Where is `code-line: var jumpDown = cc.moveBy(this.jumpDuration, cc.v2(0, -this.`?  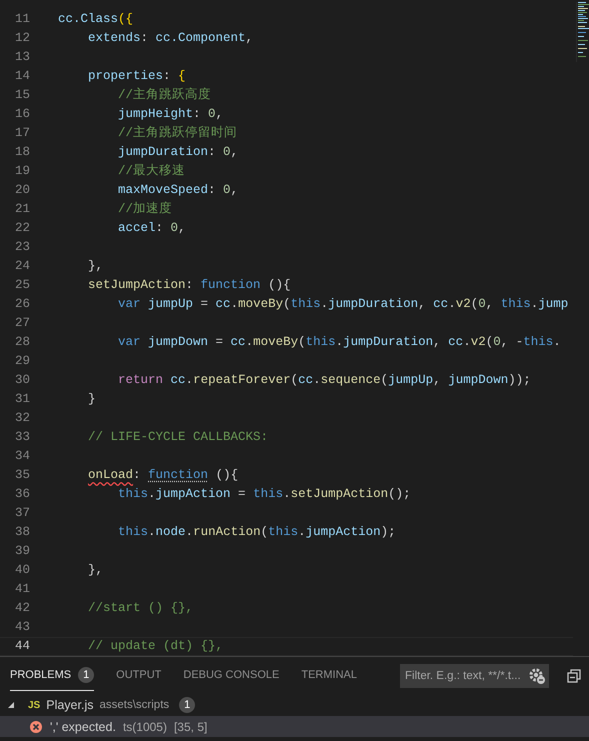 code-line: var jumpDown = cc.moveBy(this.jumpDuration, cc.v2(0, -this. is located at coordinates (339, 342).